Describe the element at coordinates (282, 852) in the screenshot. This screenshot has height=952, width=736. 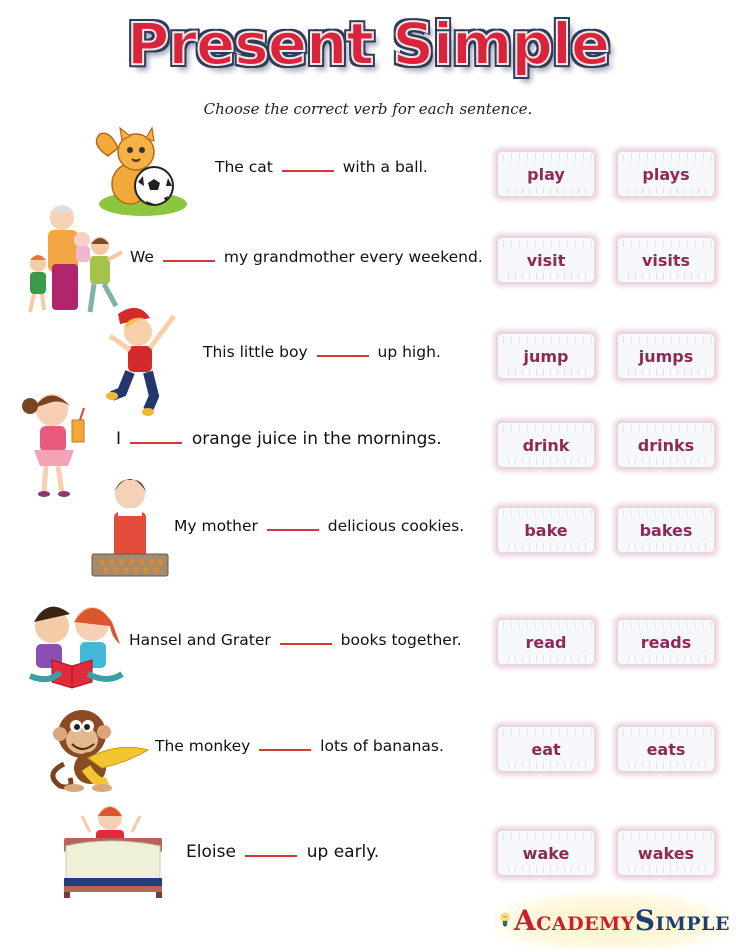
I see `sentence-8: Eloise up early.` at that location.